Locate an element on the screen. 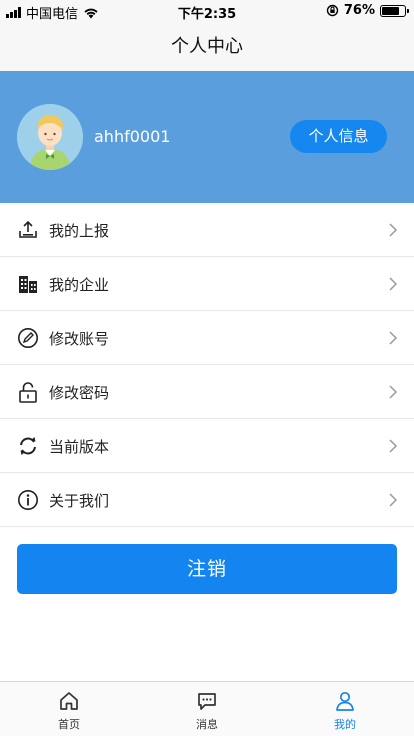  menu-item-label: 修改账号 is located at coordinates (79, 339).